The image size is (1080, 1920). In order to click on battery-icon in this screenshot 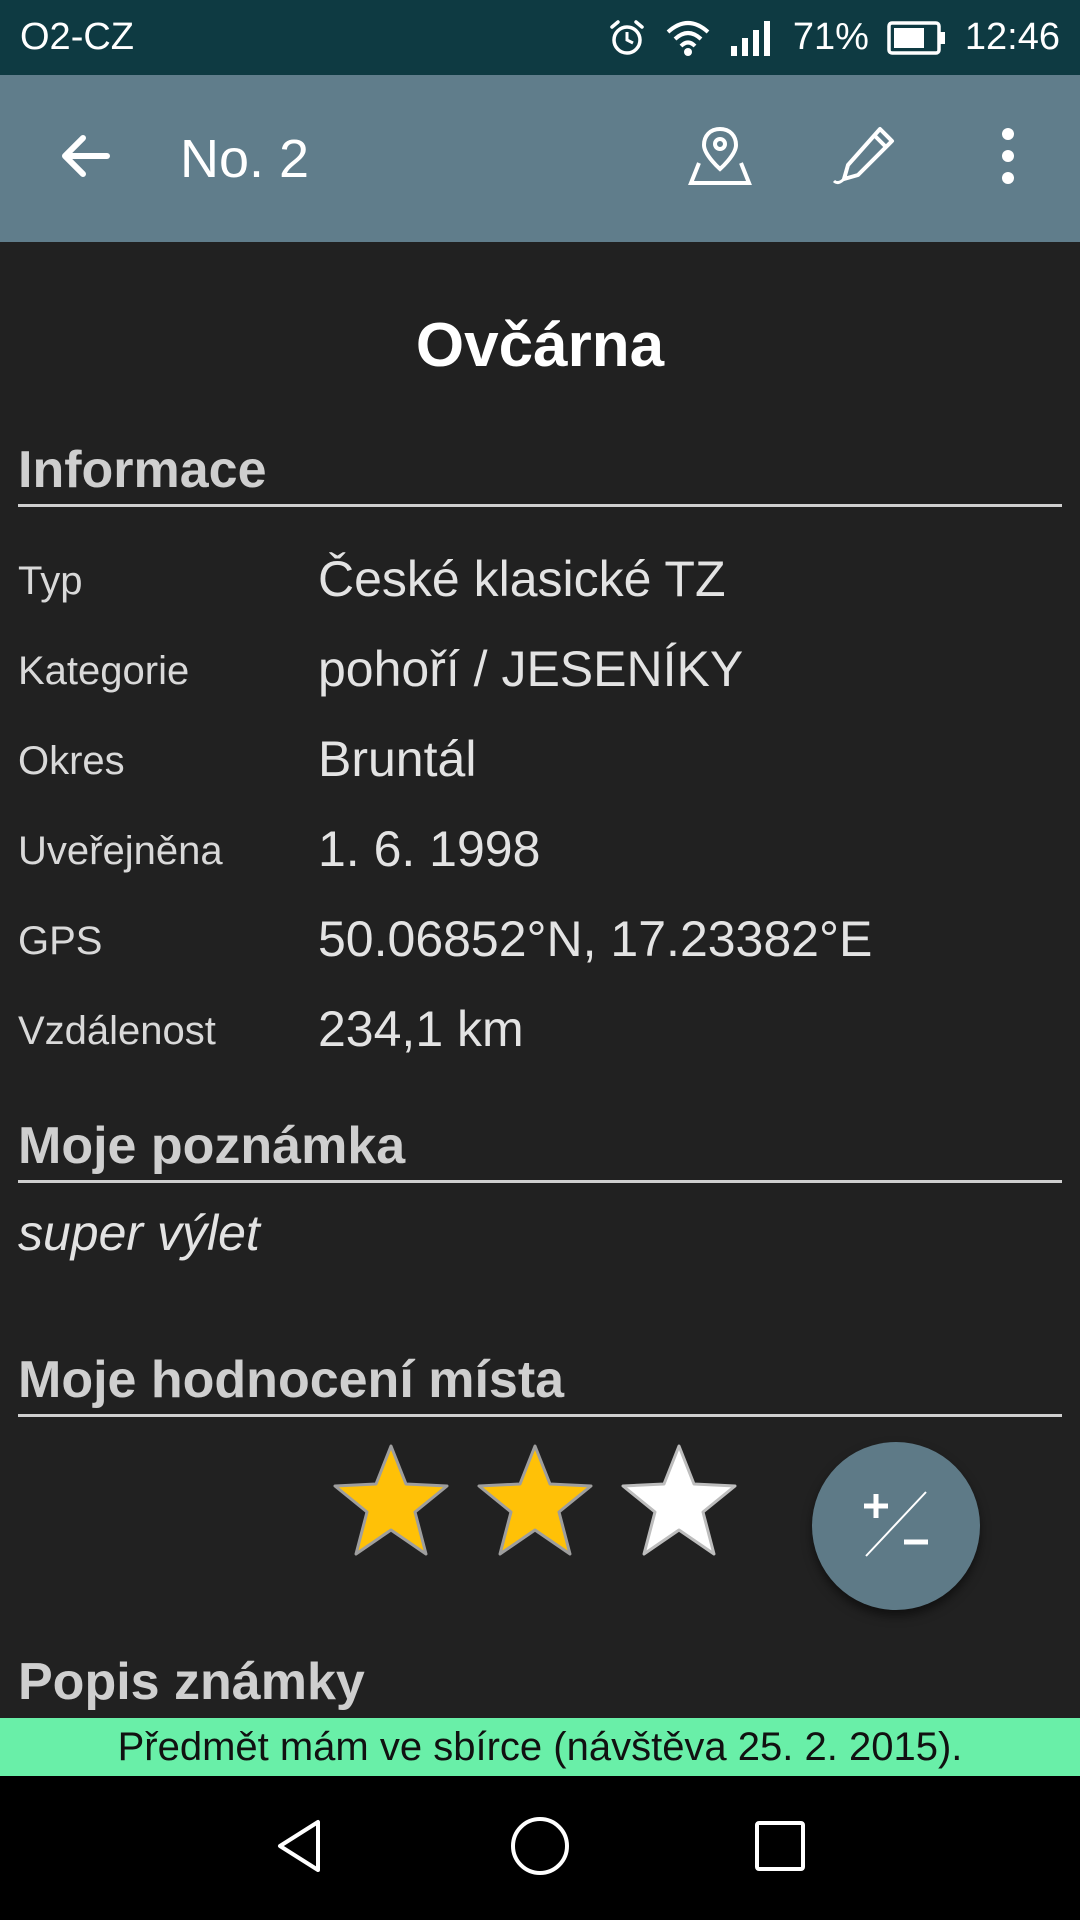, I will do `click(917, 38)`.